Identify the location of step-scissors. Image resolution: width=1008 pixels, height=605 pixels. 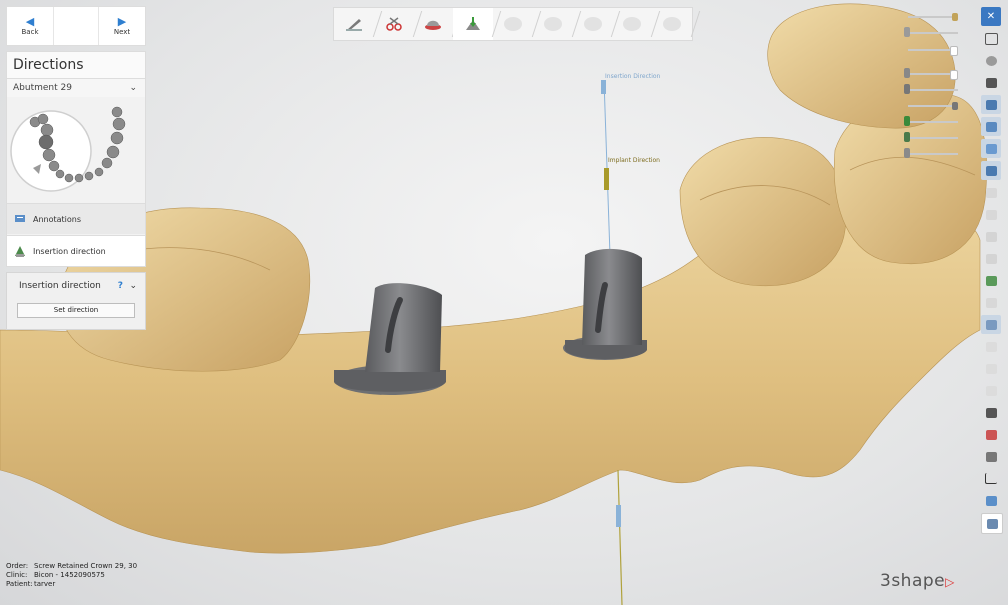
(394, 24).